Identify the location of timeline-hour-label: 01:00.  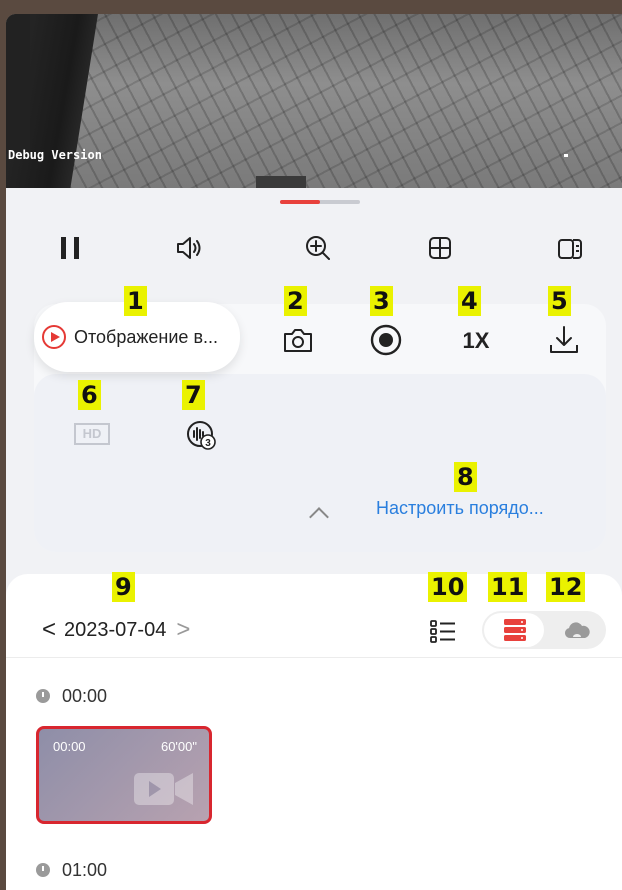
(85, 869).